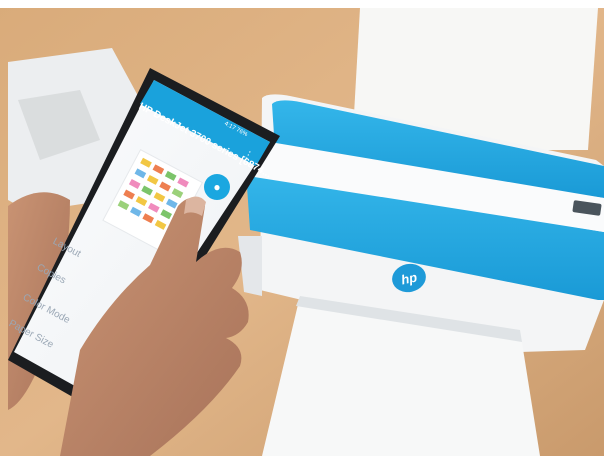  Describe the element at coordinates (302, 4) in the screenshot. I see `top-border` at that location.